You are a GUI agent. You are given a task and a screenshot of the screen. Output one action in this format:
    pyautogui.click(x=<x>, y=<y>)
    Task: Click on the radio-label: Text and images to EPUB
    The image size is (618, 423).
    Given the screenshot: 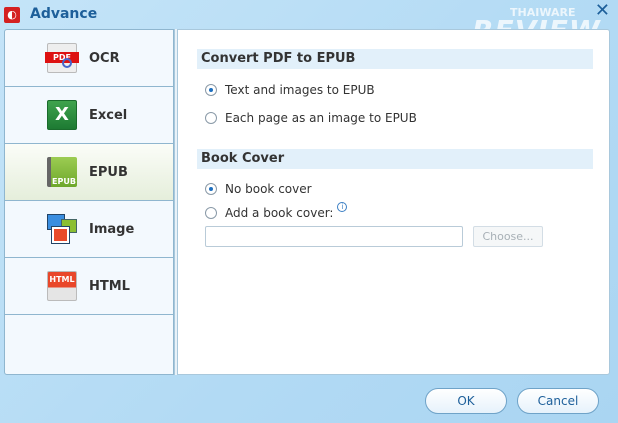 What is the action you would take?
    pyautogui.click(x=300, y=90)
    